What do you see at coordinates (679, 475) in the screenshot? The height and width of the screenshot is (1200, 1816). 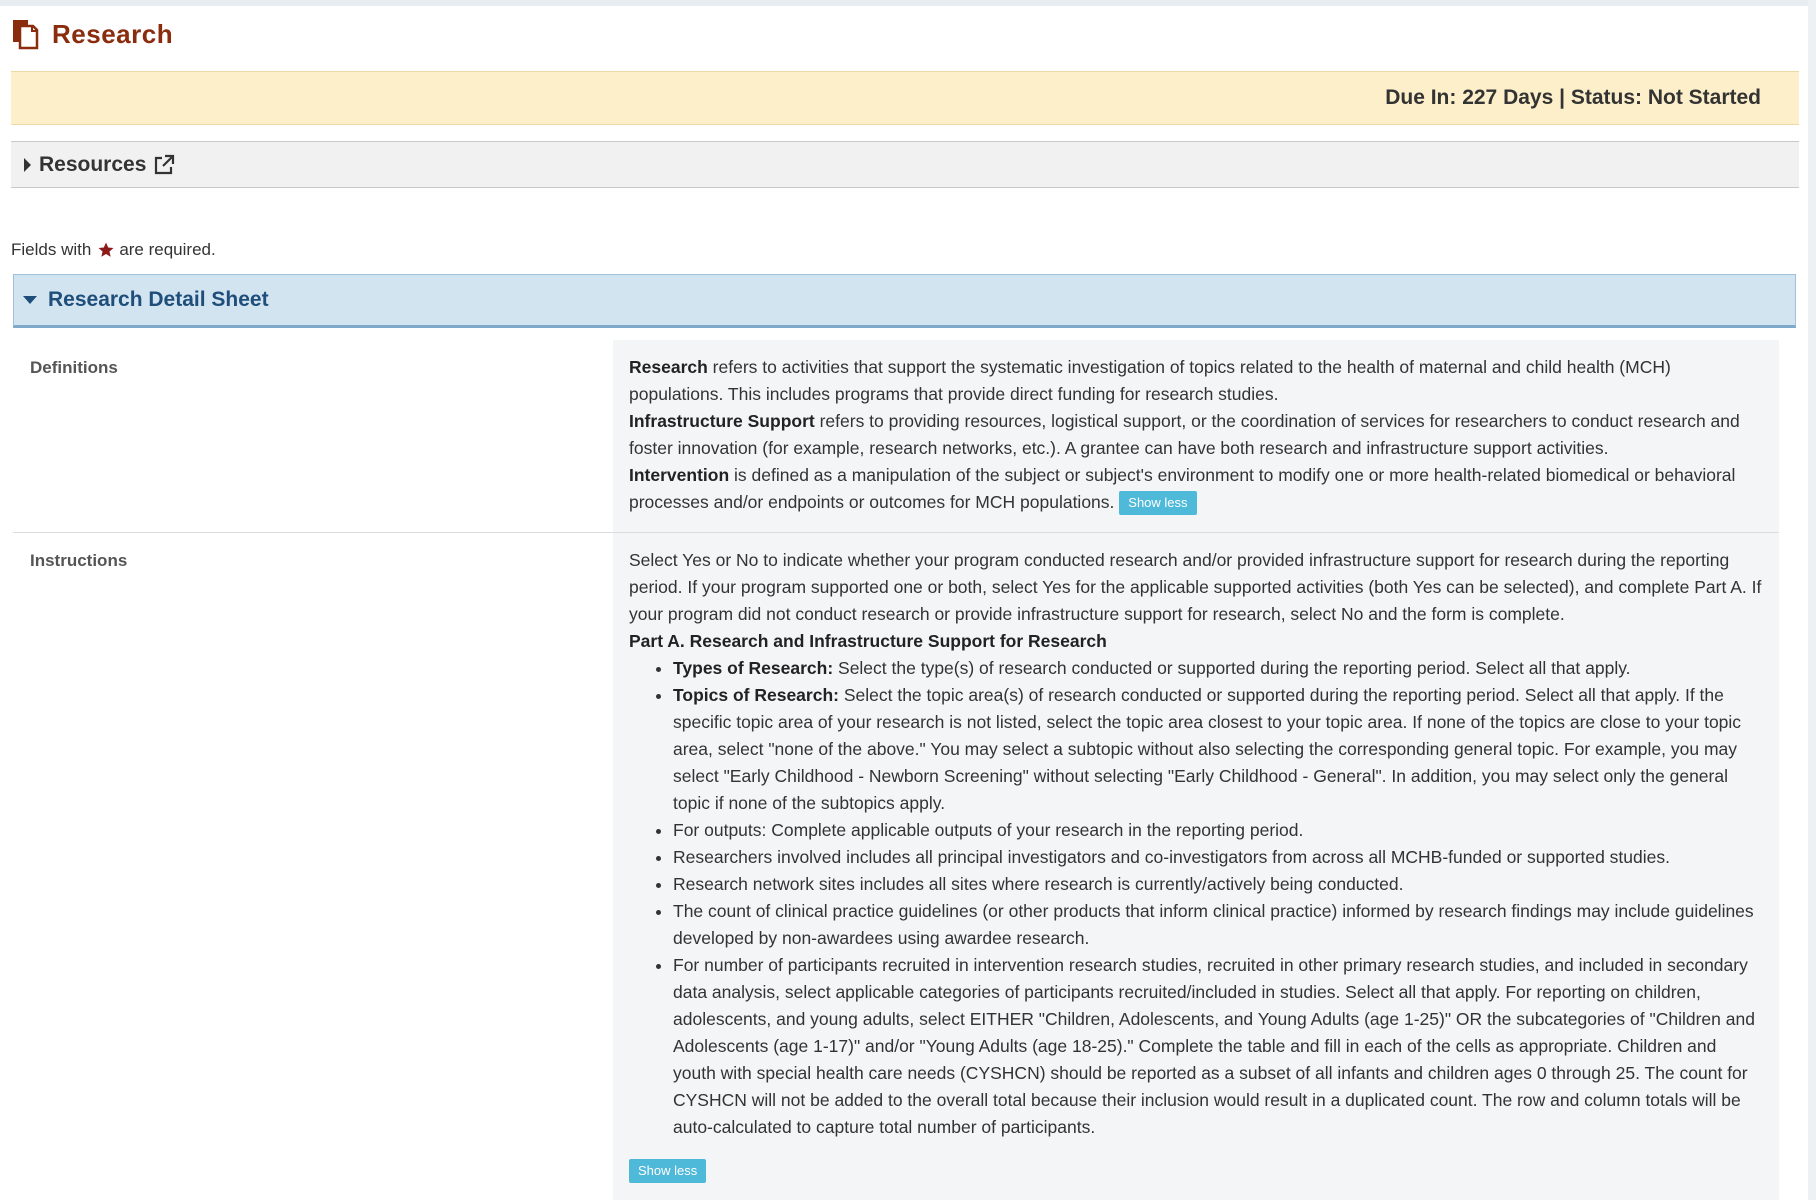 I see `definition-term-intervention: Intervention` at bounding box center [679, 475].